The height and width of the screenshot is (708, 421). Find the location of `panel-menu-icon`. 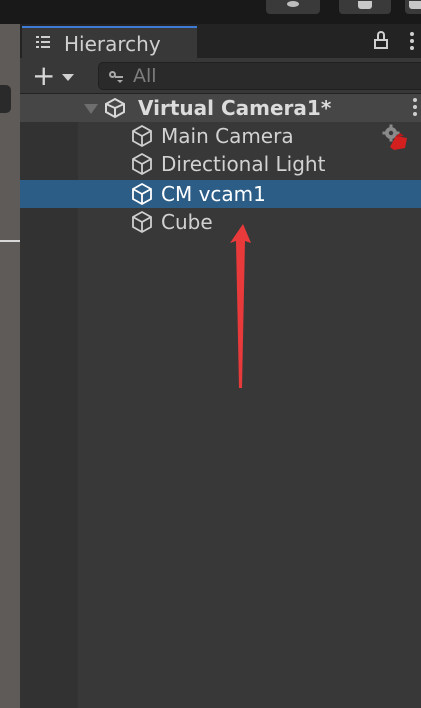

panel-menu-icon is located at coordinates (412, 42).